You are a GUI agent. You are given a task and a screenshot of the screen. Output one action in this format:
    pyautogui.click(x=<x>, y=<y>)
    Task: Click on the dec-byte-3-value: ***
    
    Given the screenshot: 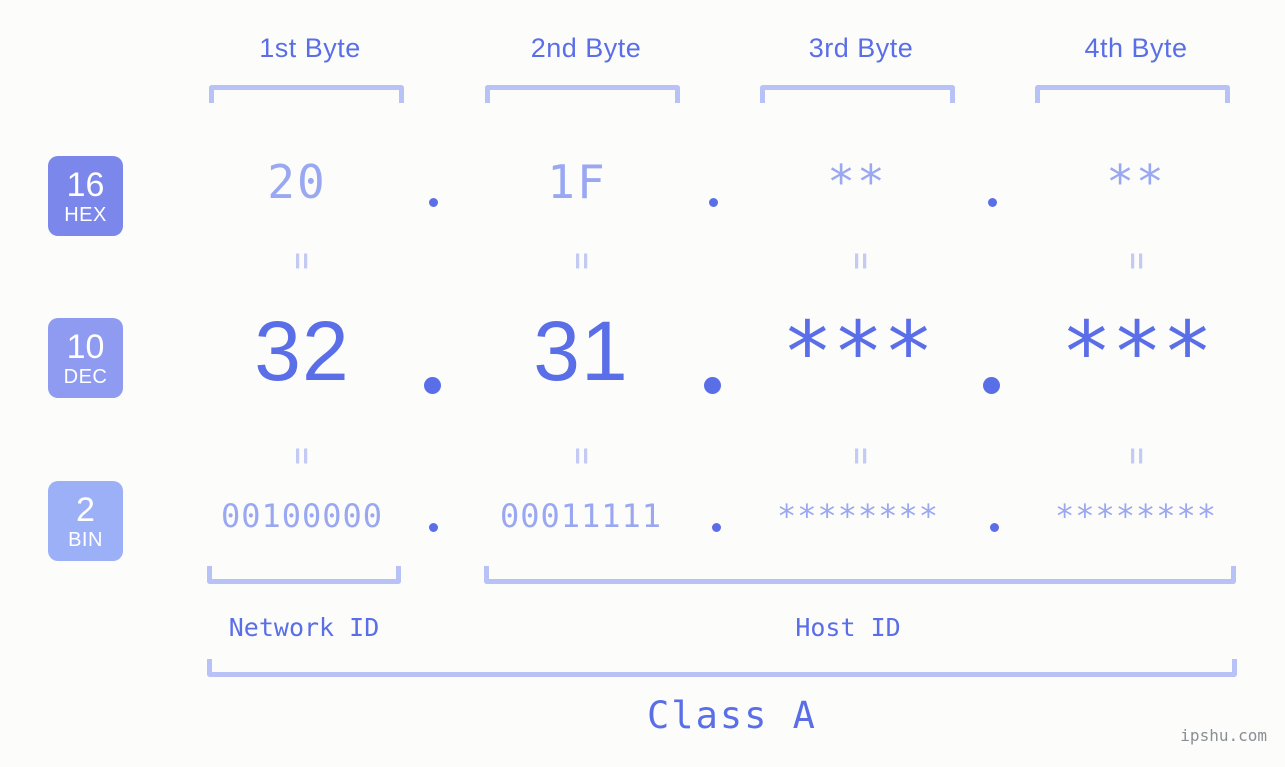 What is the action you would take?
    pyautogui.click(x=858, y=352)
    